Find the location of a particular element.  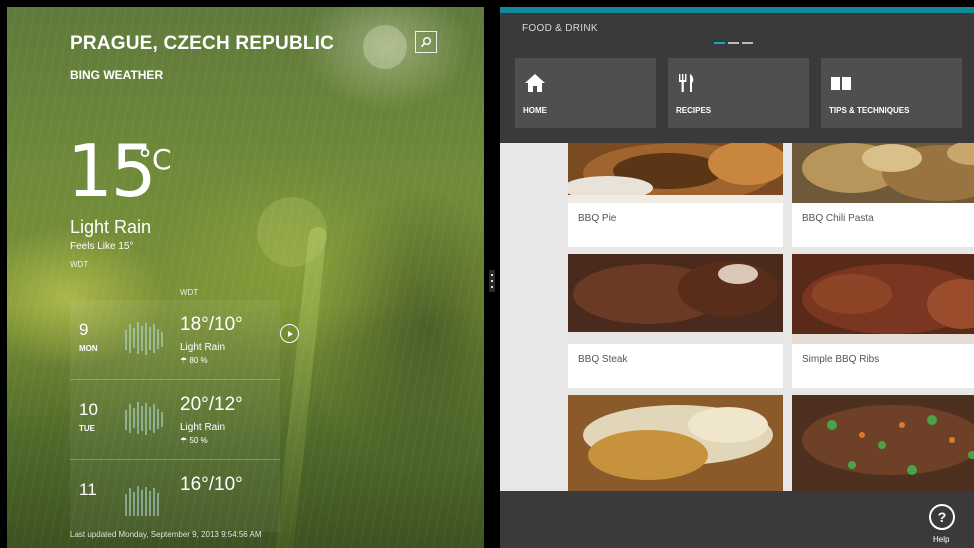

search-button is located at coordinates (426, 42).